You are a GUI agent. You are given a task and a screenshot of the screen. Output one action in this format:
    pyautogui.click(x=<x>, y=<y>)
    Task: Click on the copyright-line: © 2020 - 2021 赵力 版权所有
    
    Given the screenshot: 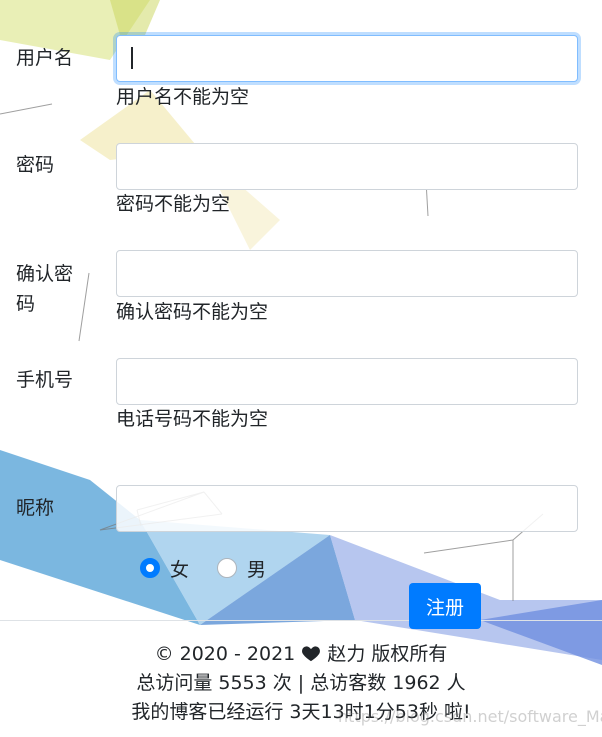 What is the action you would take?
    pyautogui.click(x=301, y=654)
    